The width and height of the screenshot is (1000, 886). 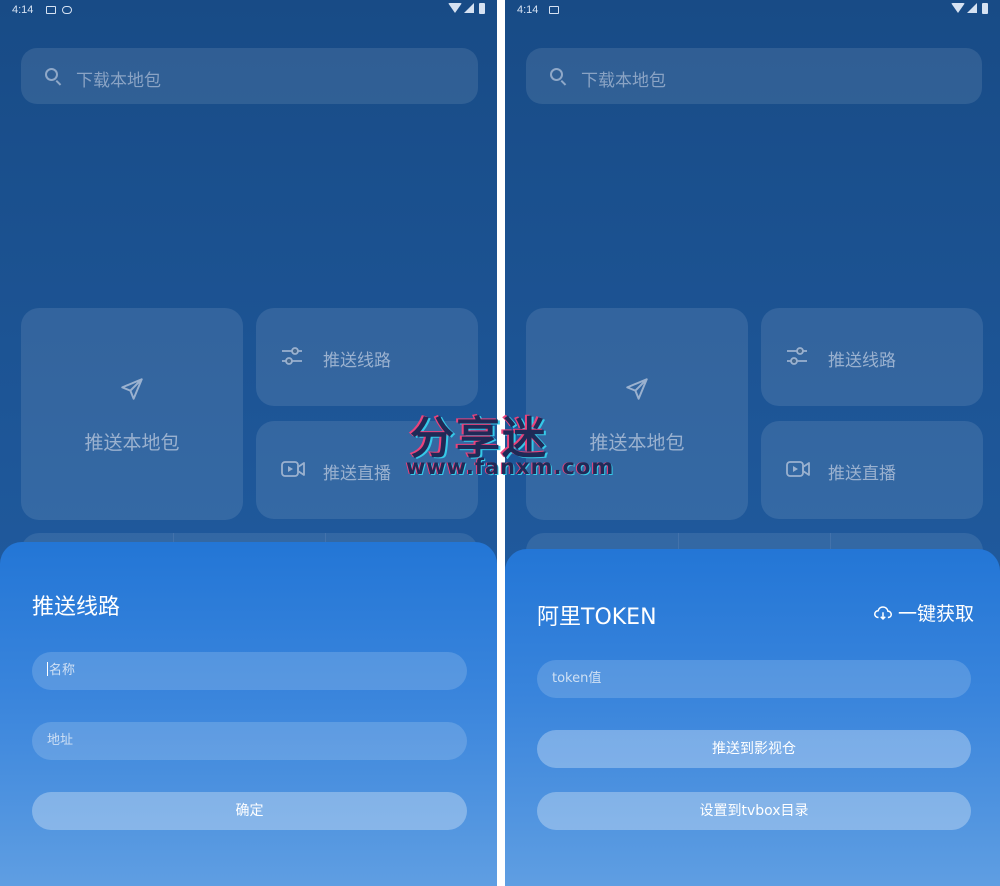 I want to click on sheet-title: 推送线路, so click(x=76, y=607).